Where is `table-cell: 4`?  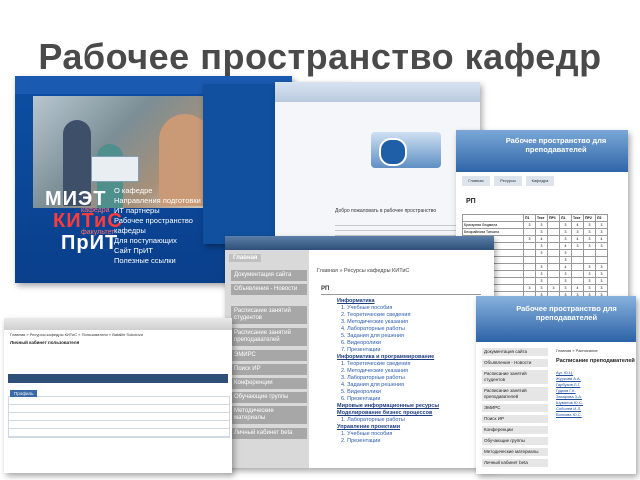 table-cell: 4 is located at coordinates (565, 246).